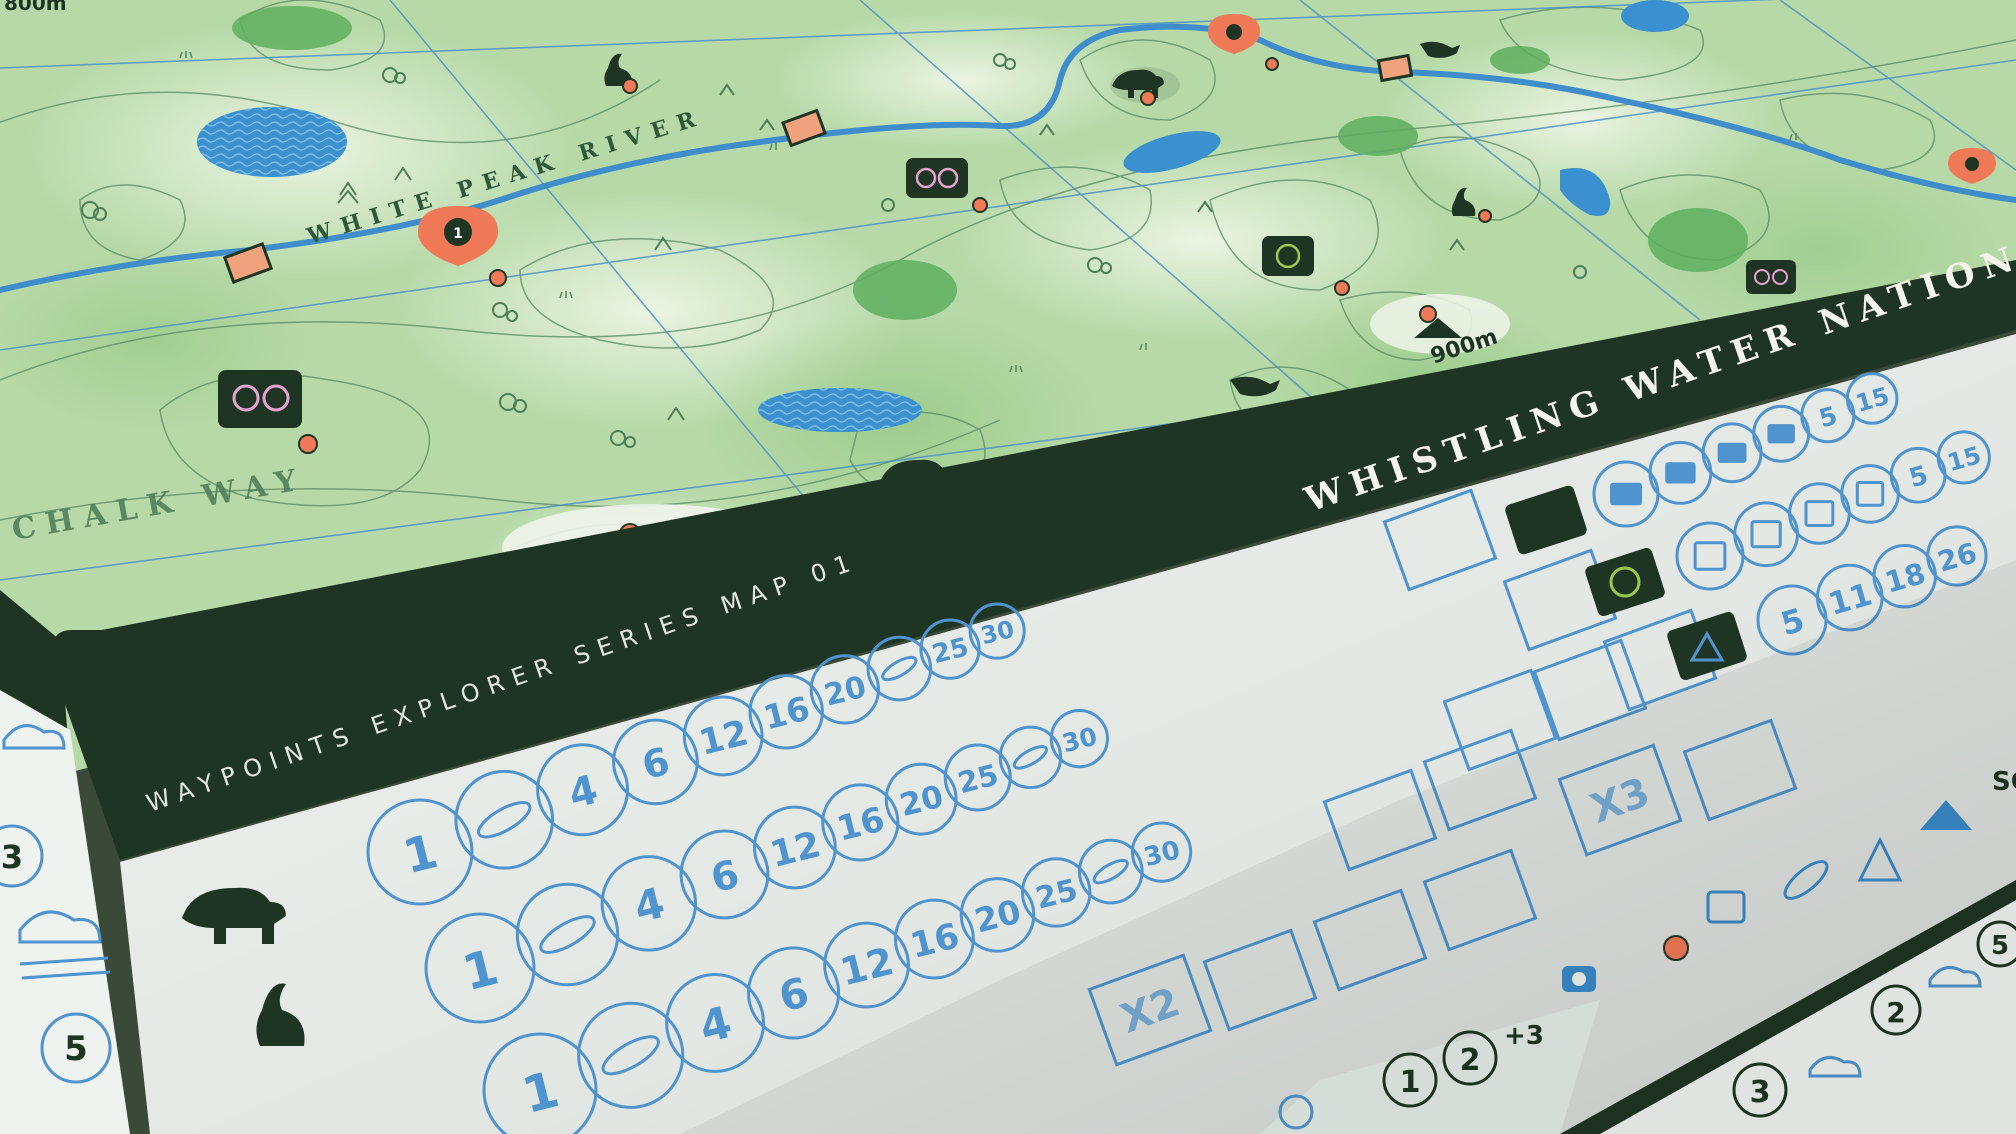 The image size is (2016, 1134). Describe the element at coordinates (12, 857) in the screenshot. I see `left-strip-number-3: 3` at that location.